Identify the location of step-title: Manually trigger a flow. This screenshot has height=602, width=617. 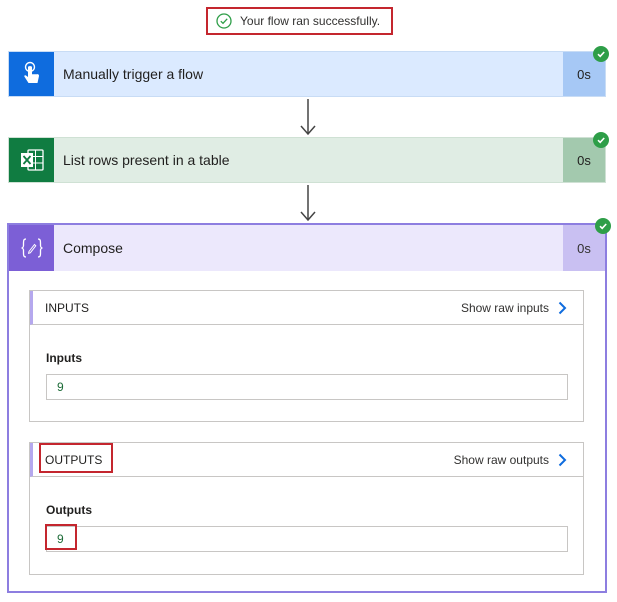
(133, 74).